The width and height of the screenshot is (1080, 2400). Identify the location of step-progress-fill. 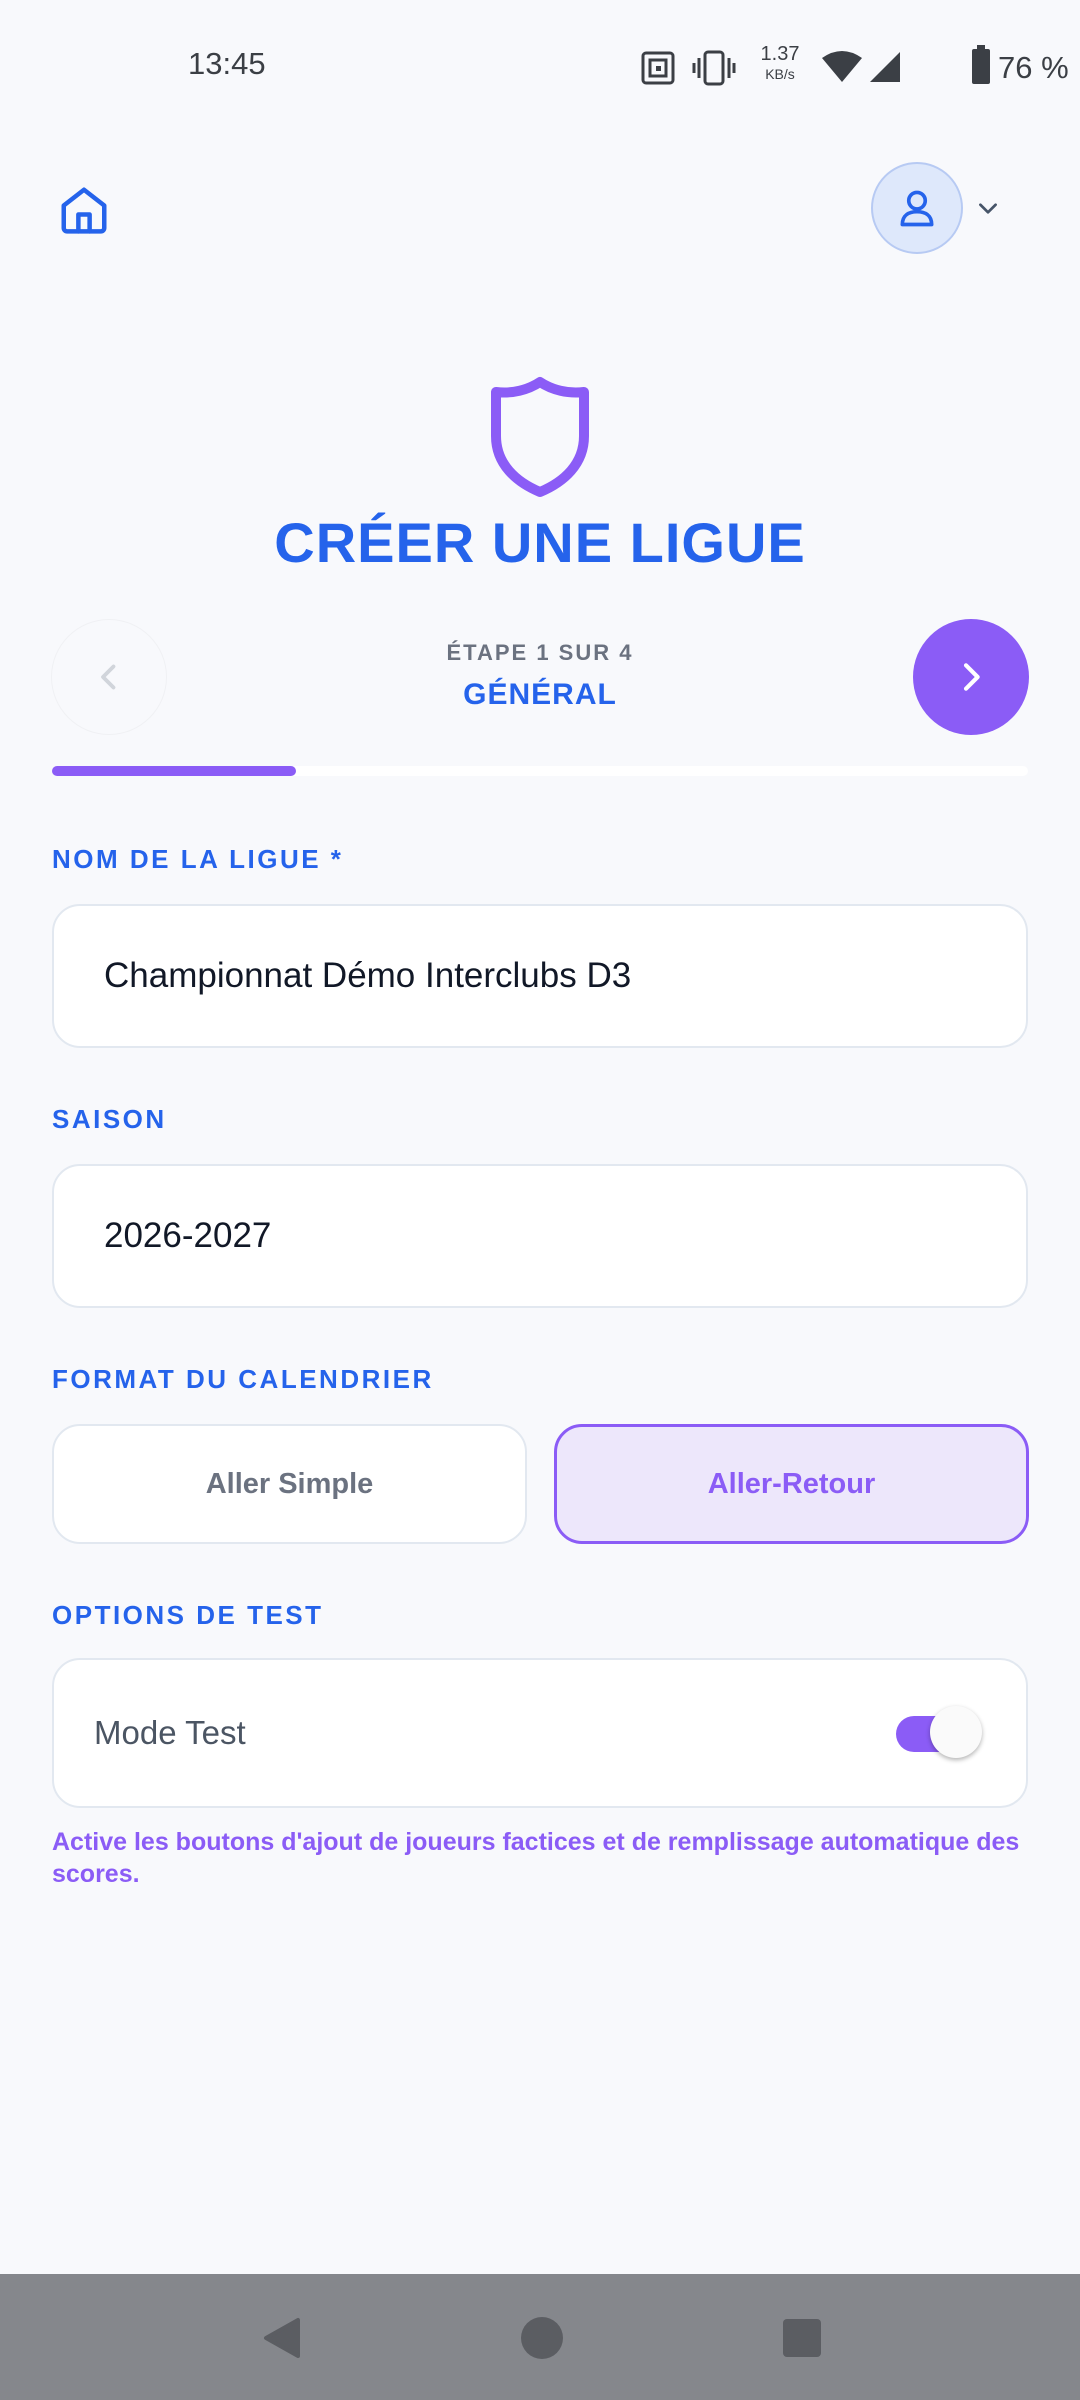
(174, 771).